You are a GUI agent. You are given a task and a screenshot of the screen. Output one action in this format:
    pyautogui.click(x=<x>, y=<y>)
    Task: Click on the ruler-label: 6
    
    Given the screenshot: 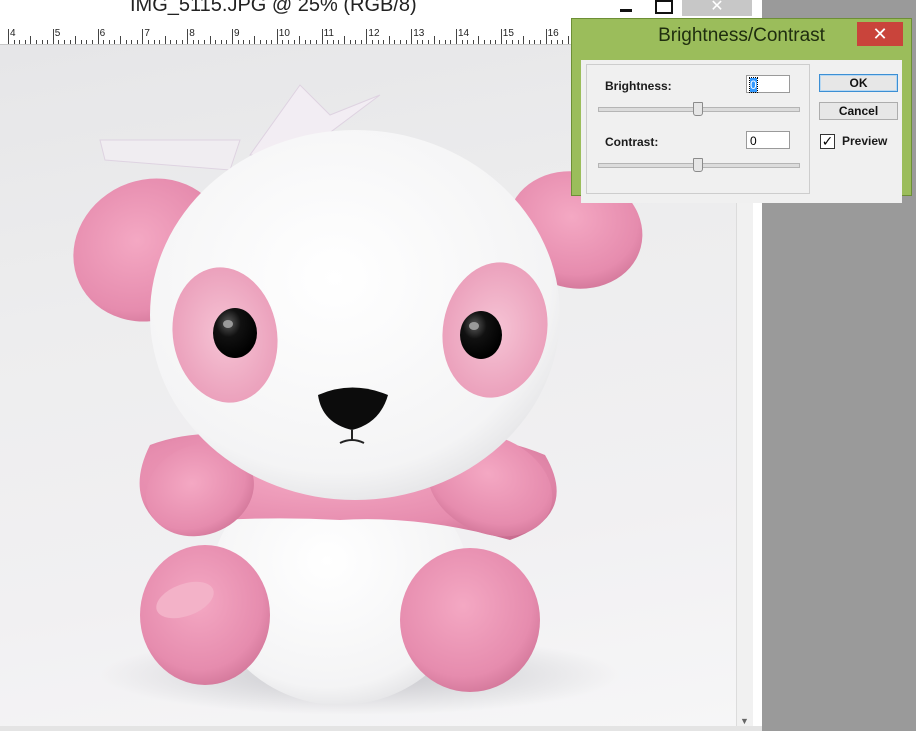 What is the action you would take?
    pyautogui.click(x=102, y=33)
    